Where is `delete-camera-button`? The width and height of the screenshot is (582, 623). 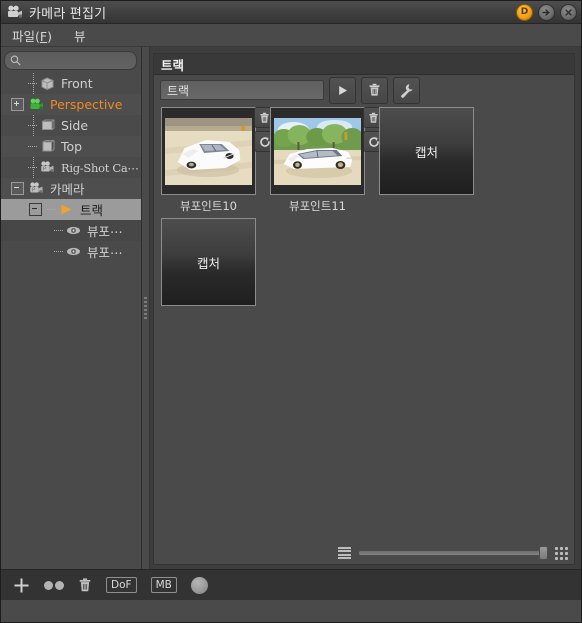
delete-camera-button is located at coordinates (85, 585).